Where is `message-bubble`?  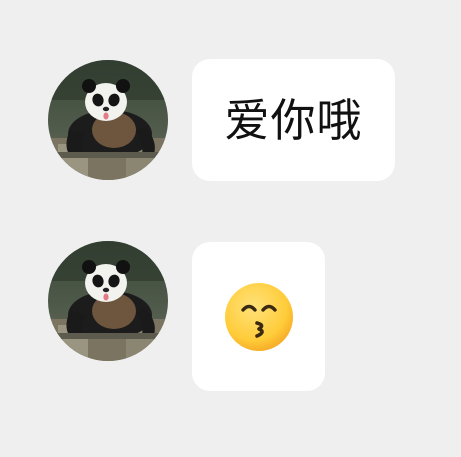 message-bubble is located at coordinates (258, 316).